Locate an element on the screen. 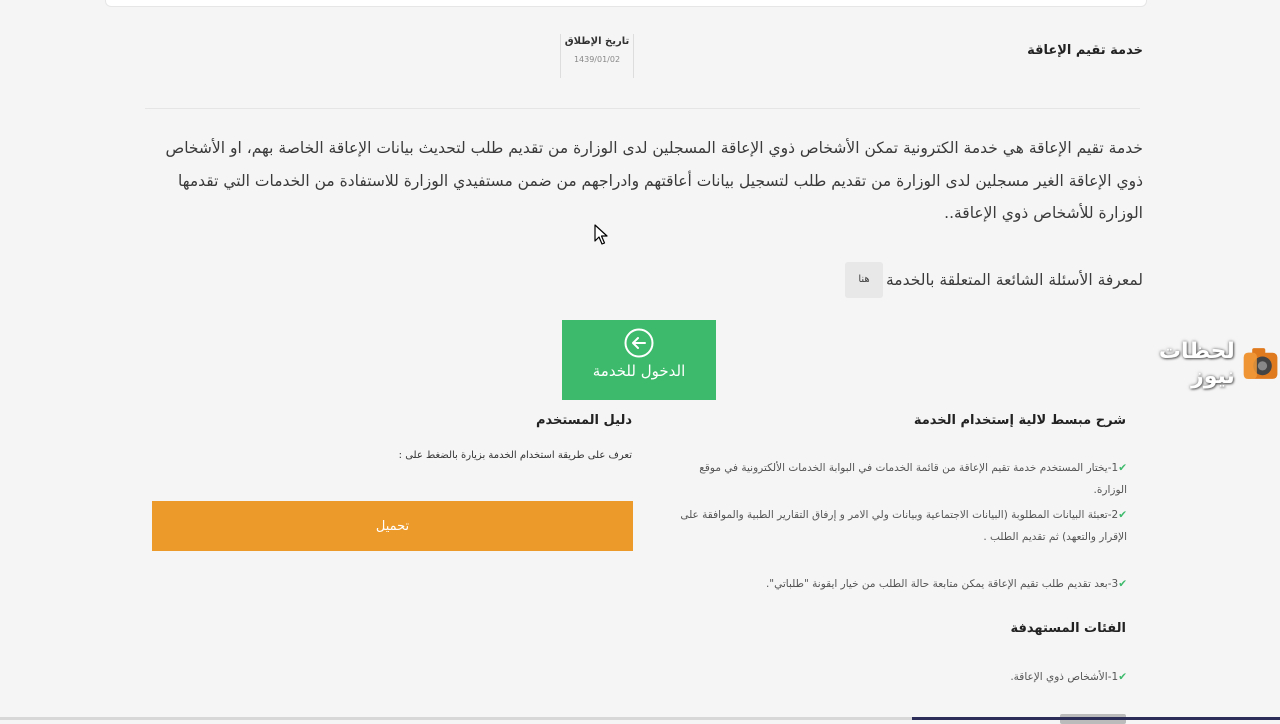 This screenshot has height=724, width=1280. launch-date-block: تاريخ الإطلاق 1439/01/02 is located at coordinates (597, 56).